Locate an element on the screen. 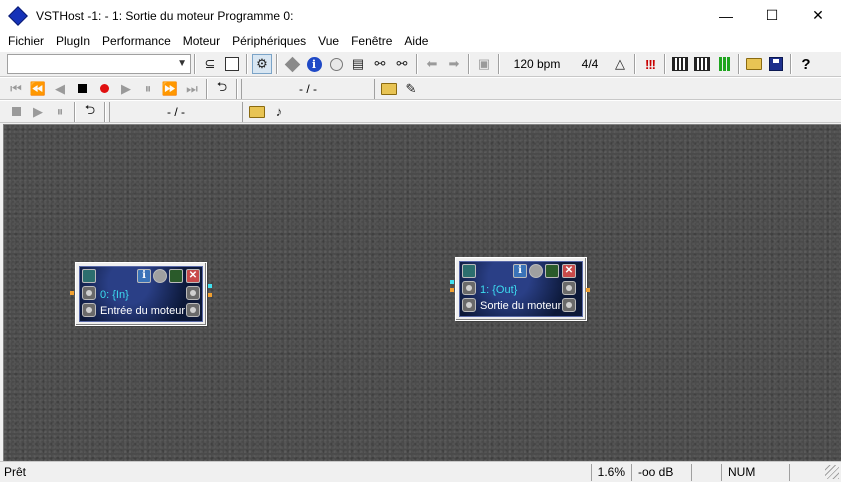 This screenshot has height=482, width=841. back-arrow-icon: ⬅ is located at coordinates (432, 64).